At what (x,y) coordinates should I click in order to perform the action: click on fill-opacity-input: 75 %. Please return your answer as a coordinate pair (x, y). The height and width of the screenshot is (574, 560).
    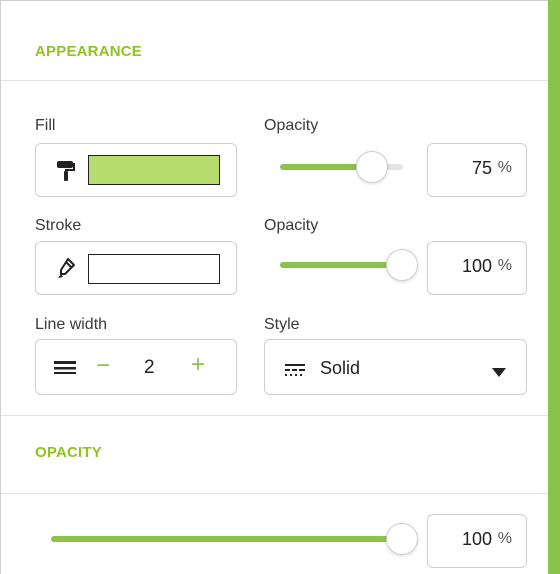
    Looking at the image, I should click on (477, 170).